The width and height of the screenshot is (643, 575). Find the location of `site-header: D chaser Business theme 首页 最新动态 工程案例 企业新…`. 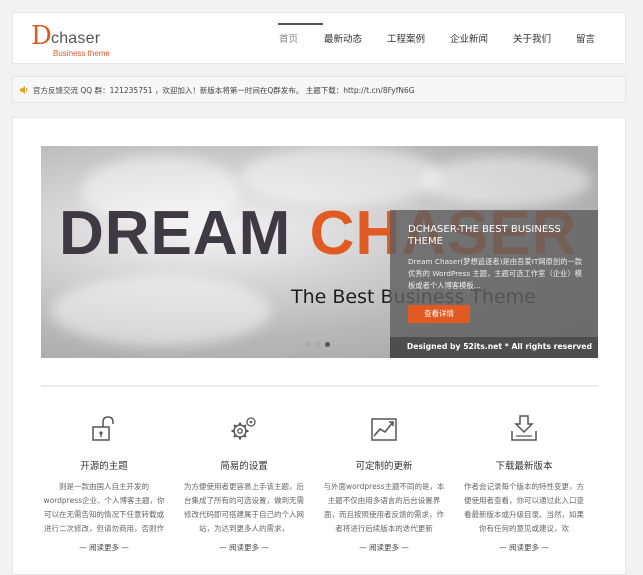

site-header: D chaser Business theme 首页 最新动态 工程案例 企业新… is located at coordinates (319, 38).